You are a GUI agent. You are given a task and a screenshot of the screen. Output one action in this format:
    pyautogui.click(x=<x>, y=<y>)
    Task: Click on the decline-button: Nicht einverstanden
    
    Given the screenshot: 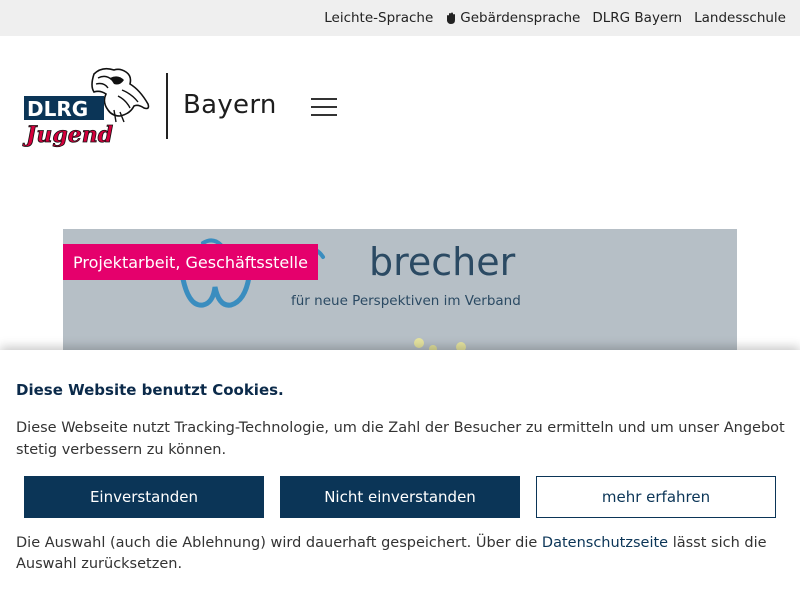 What is the action you would take?
    pyautogui.click(x=400, y=497)
    